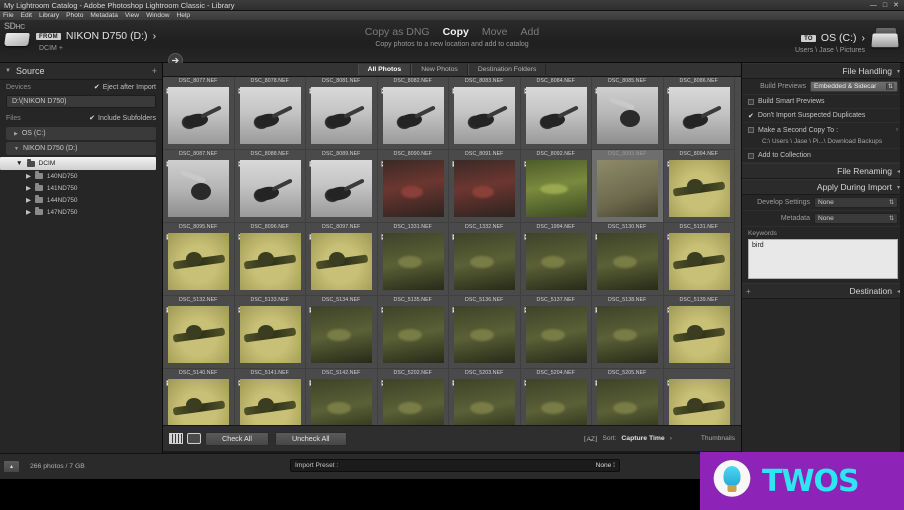 The width and height of the screenshot is (904, 510). I want to click on menu-item-view: View, so click(132, 15).